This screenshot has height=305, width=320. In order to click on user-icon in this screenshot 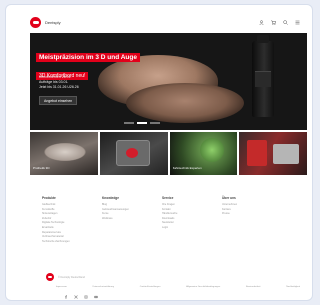, I will do `click(261, 22)`.